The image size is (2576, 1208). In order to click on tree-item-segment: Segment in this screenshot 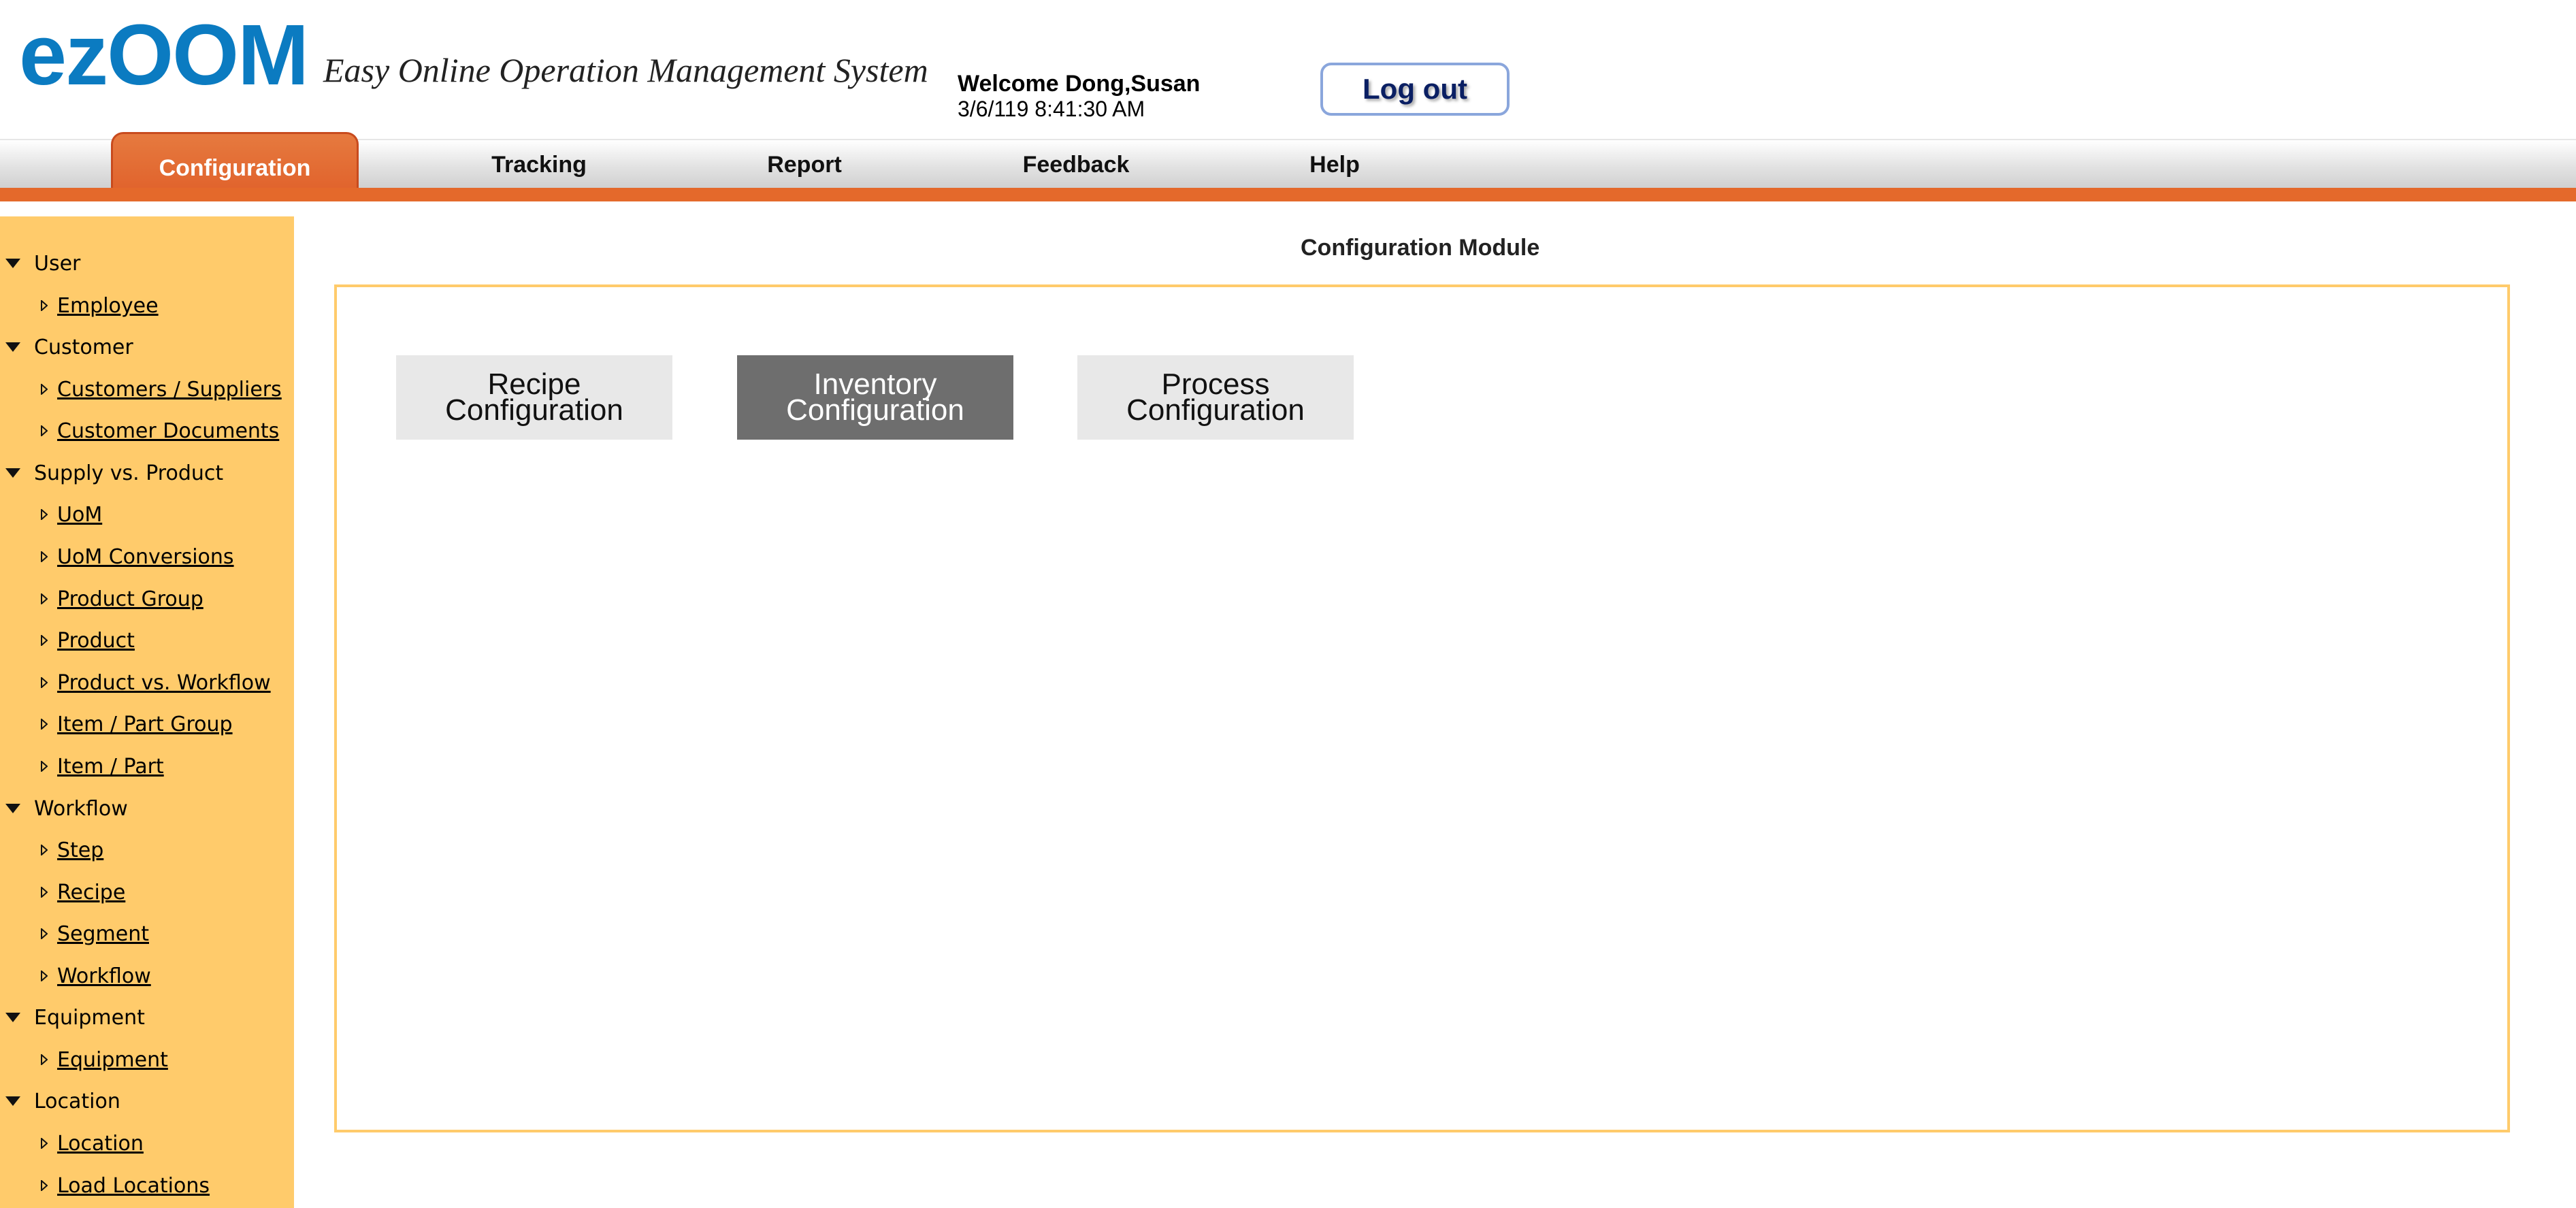, I will do `click(147, 934)`.